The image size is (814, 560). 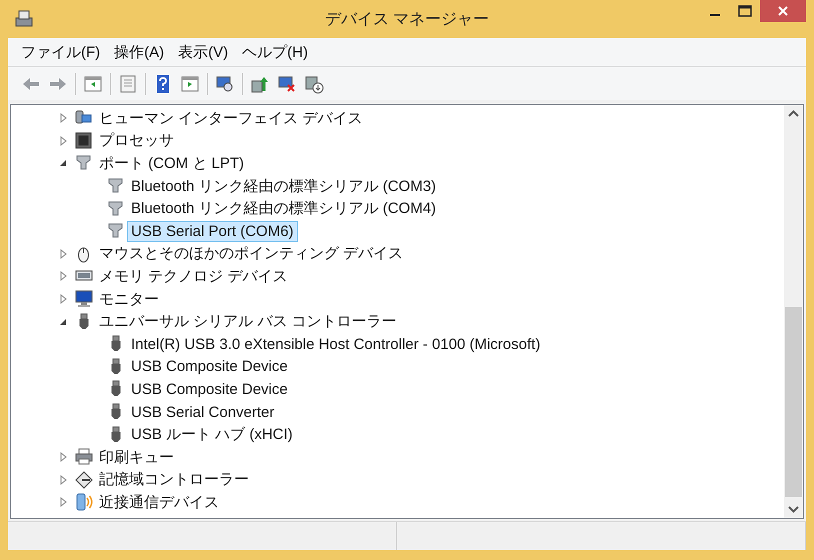 What do you see at coordinates (174, 480) in the screenshot?
I see `tree-item: 記憶域コントローラー` at bounding box center [174, 480].